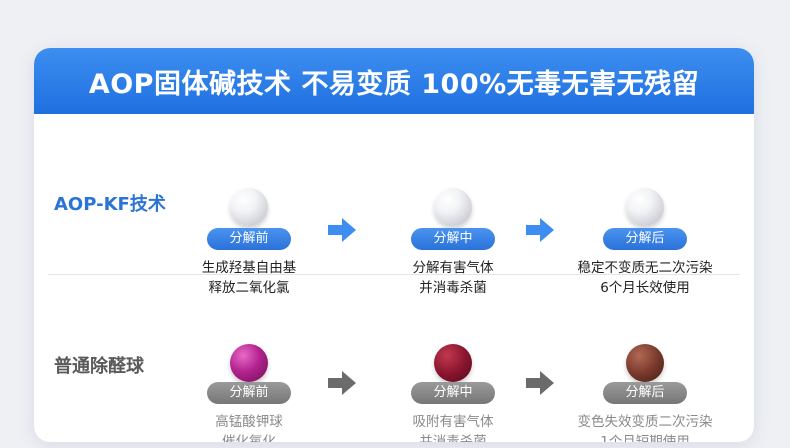 The width and height of the screenshot is (790, 448). I want to click on desc-line: 催化氧化, so click(249, 438).